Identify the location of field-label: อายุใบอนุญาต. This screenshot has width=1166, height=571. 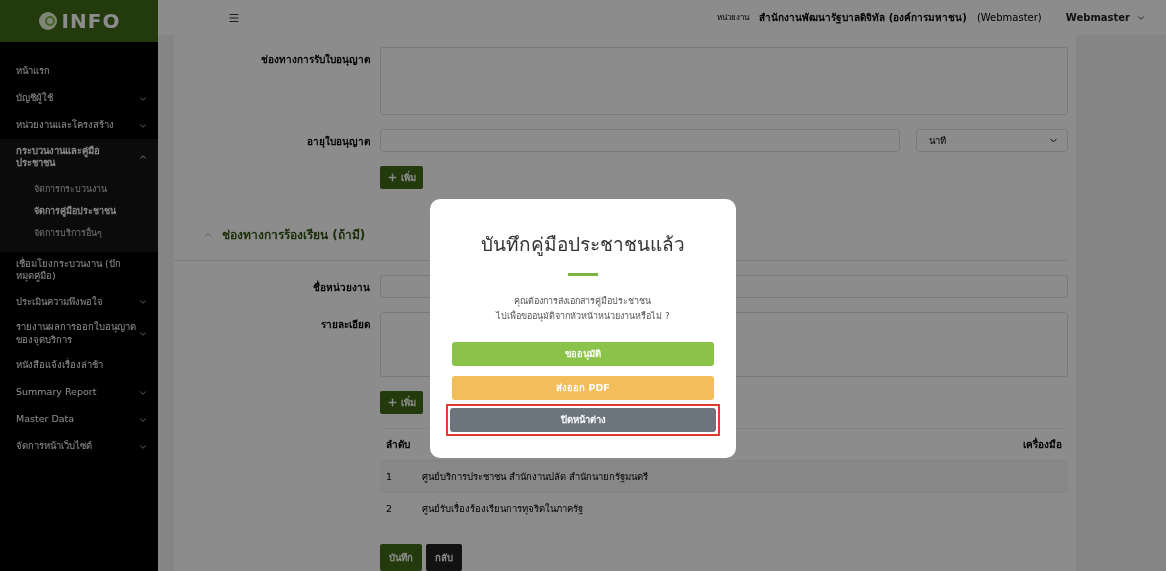
(338, 141).